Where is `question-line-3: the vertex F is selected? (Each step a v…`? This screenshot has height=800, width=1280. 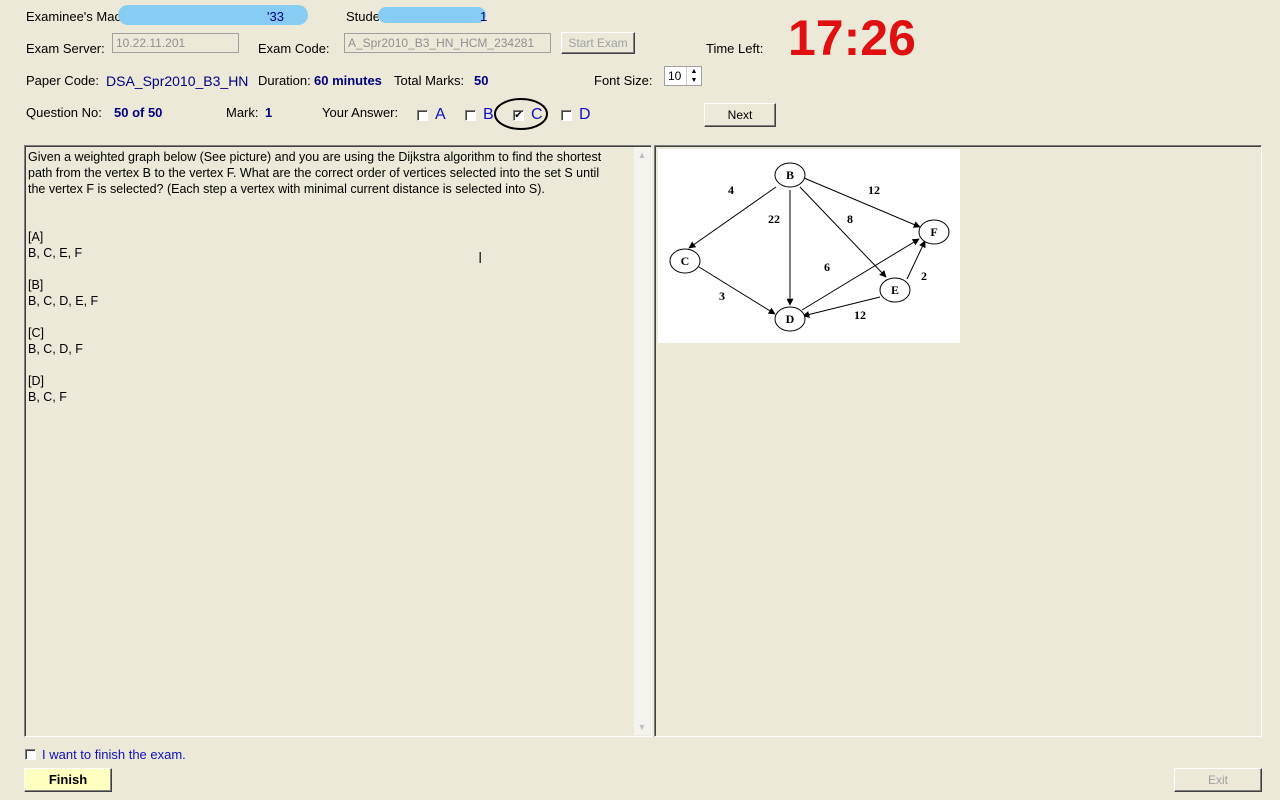 question-line-3: the vertex F is selected? (Each step a v… is located at coordinates (286, 189).